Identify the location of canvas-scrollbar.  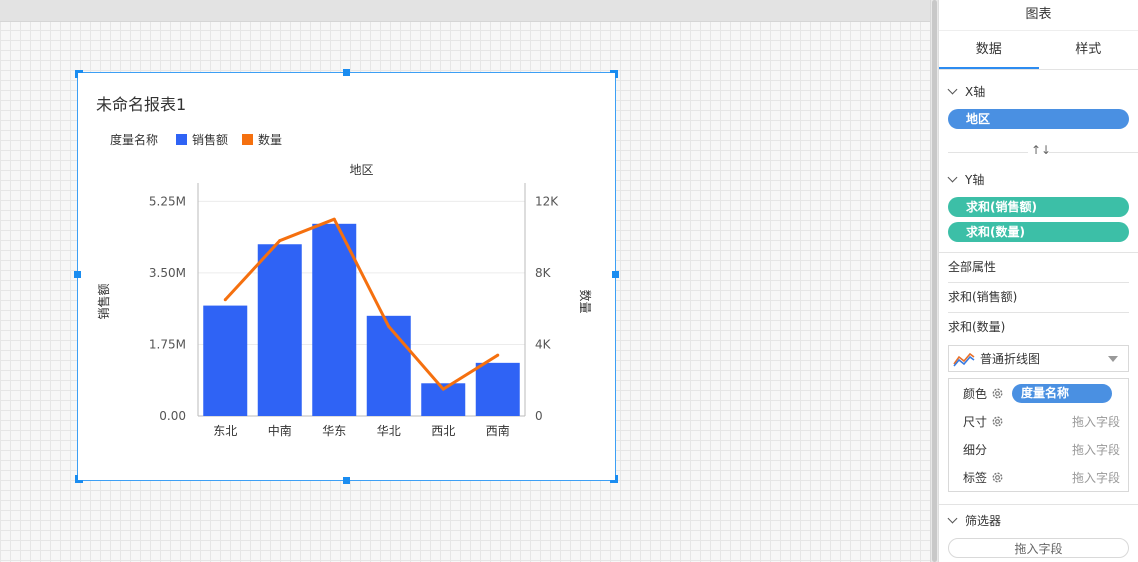
(934, 281).